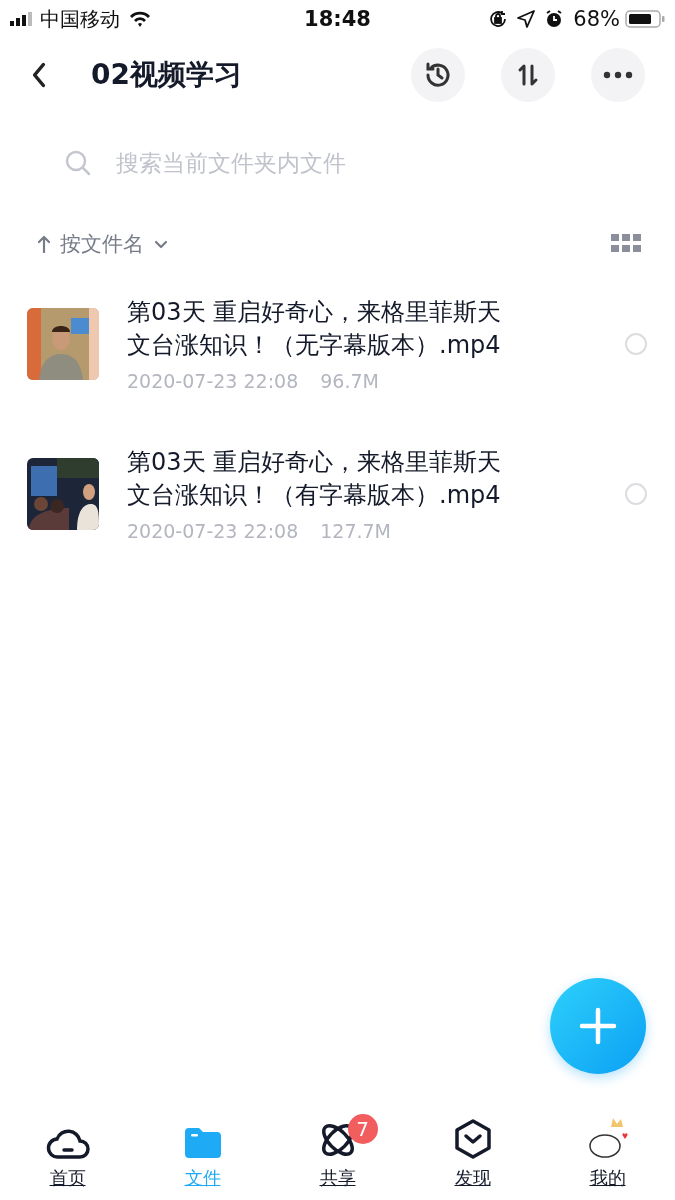  I want to click on carrier-name: 中国移动, so click(80, 19).